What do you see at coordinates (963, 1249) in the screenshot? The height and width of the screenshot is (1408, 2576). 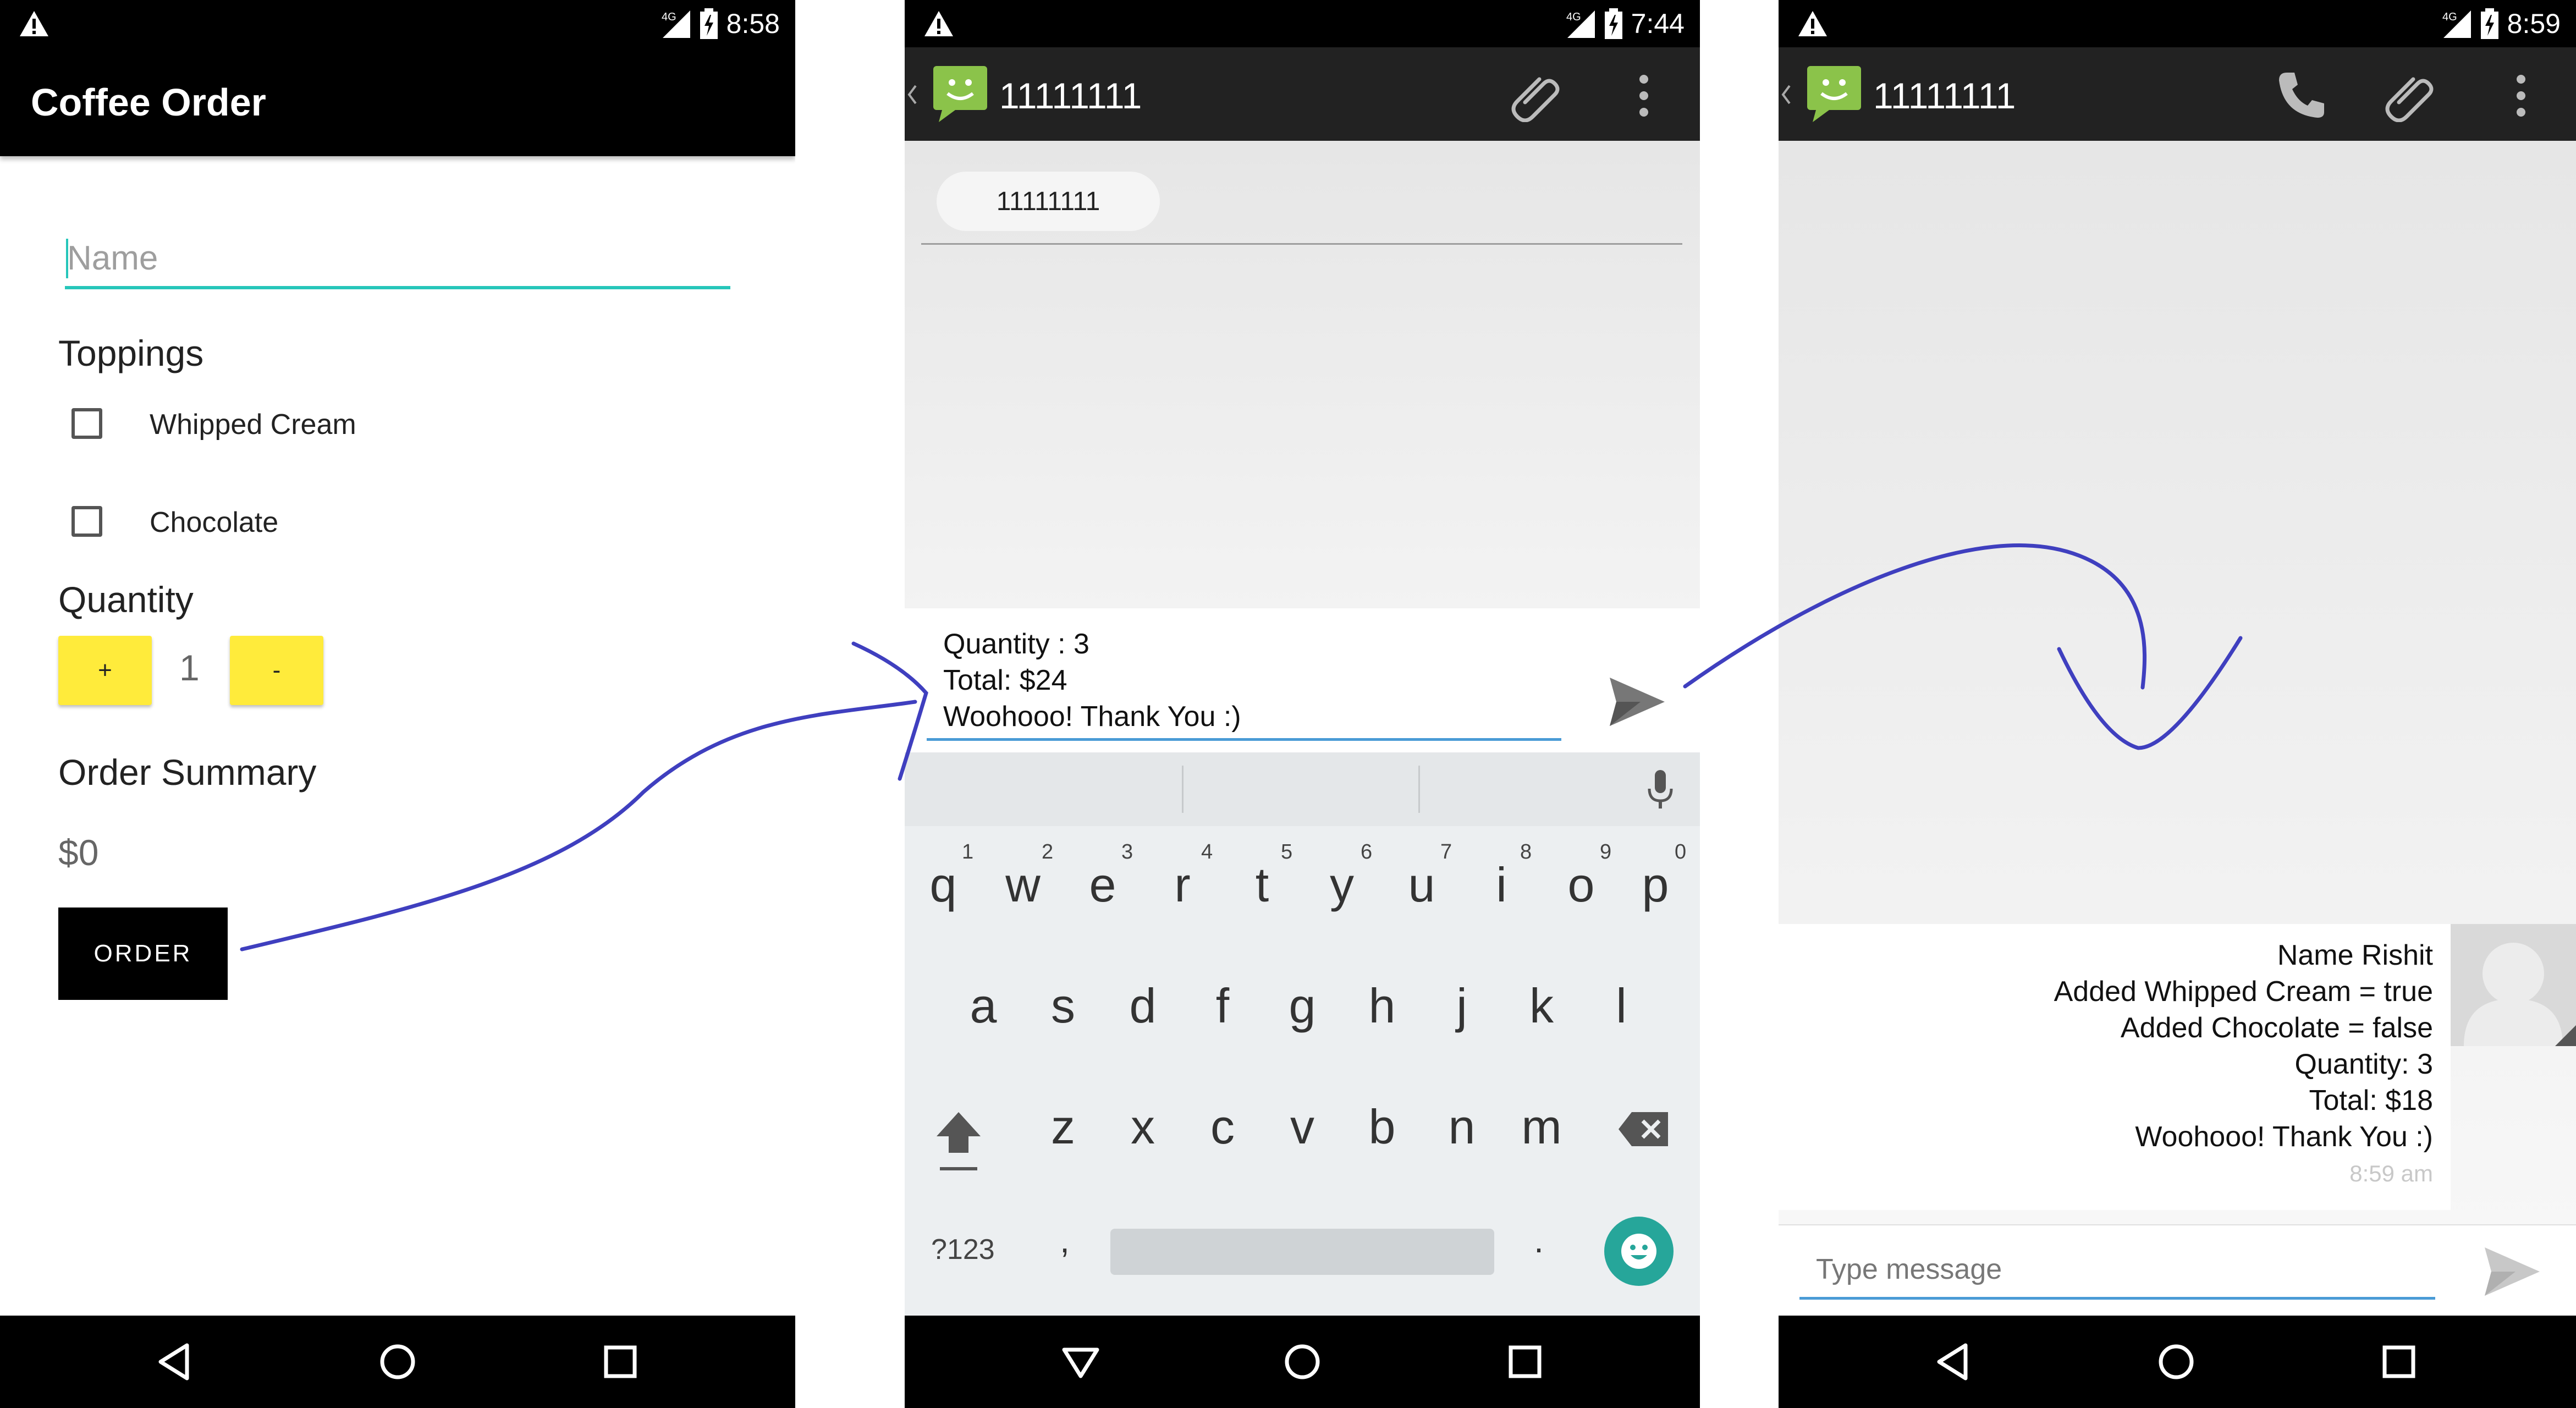 I see `symbols-key: ?123` at bounding box center [963, 1249].